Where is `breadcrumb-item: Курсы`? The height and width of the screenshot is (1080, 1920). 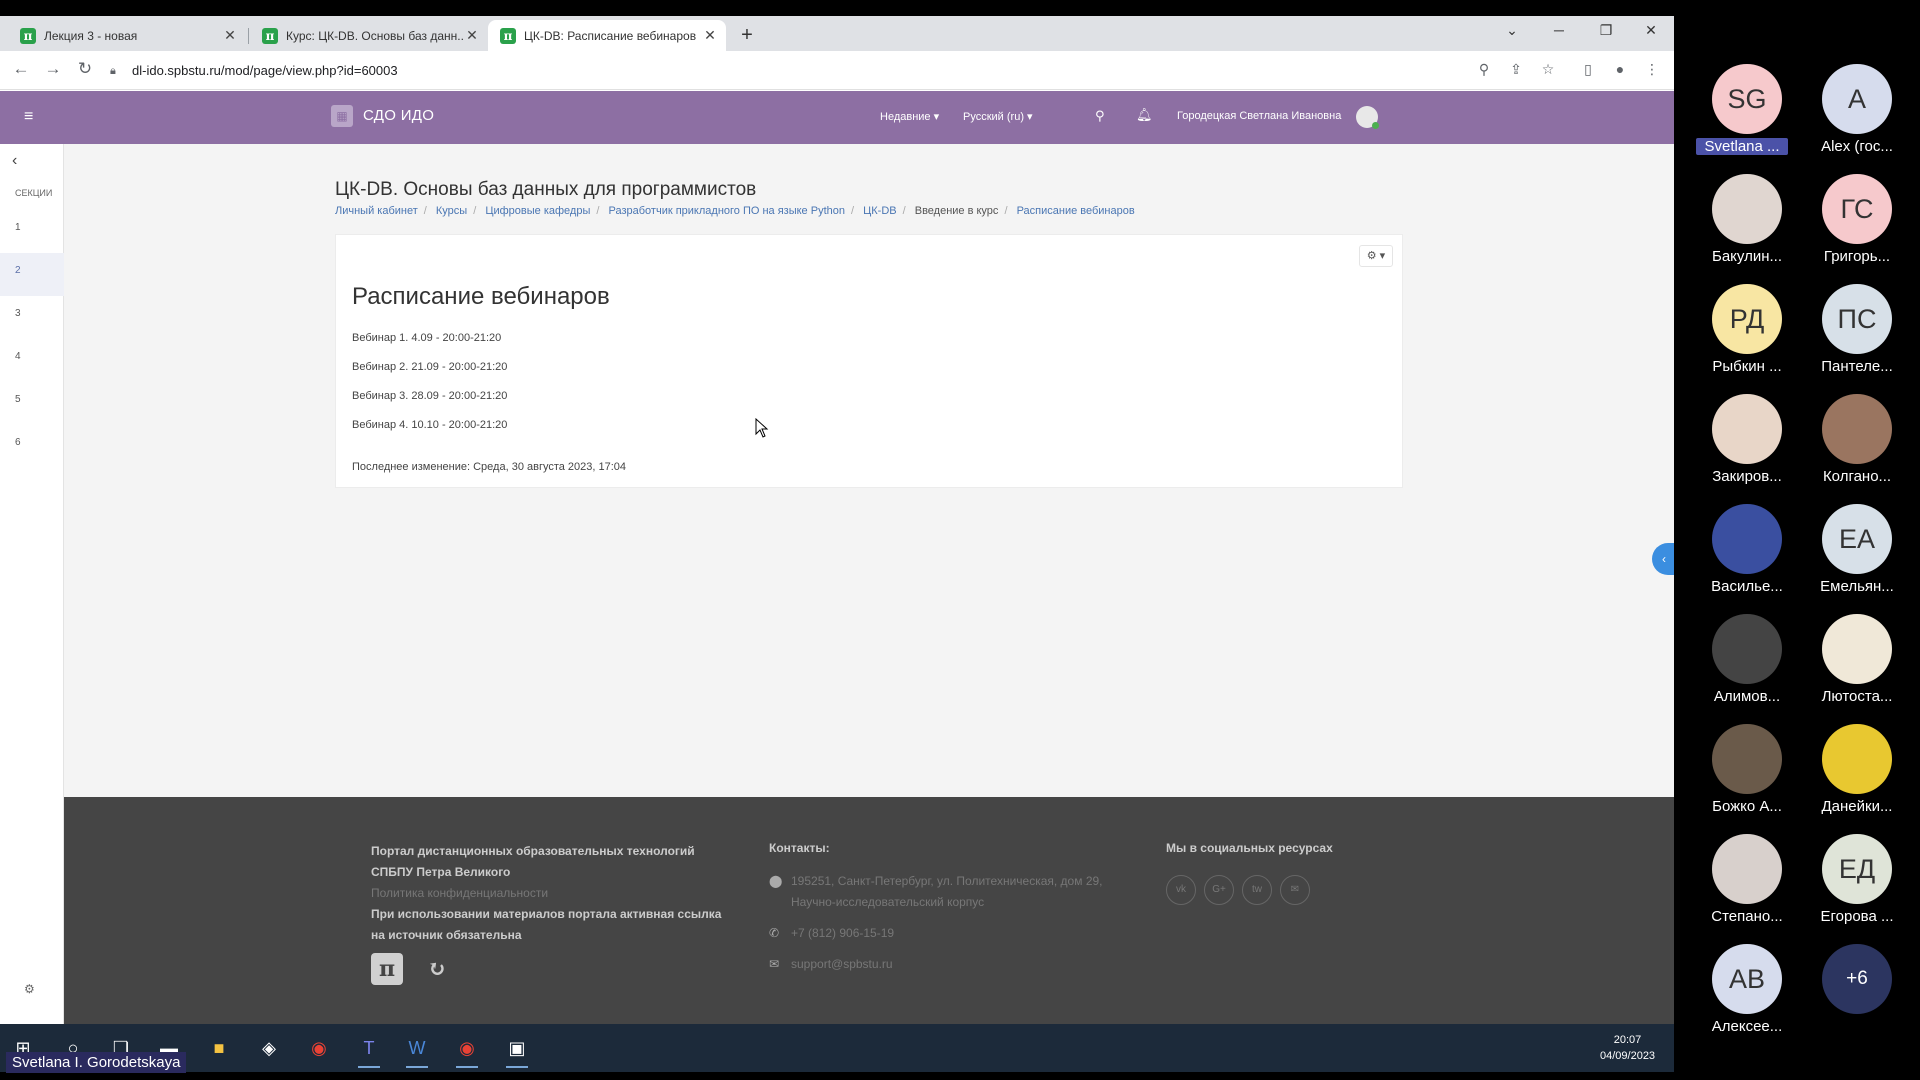
breadcrumb-item: Курсы is located at coordinates (451, 211).